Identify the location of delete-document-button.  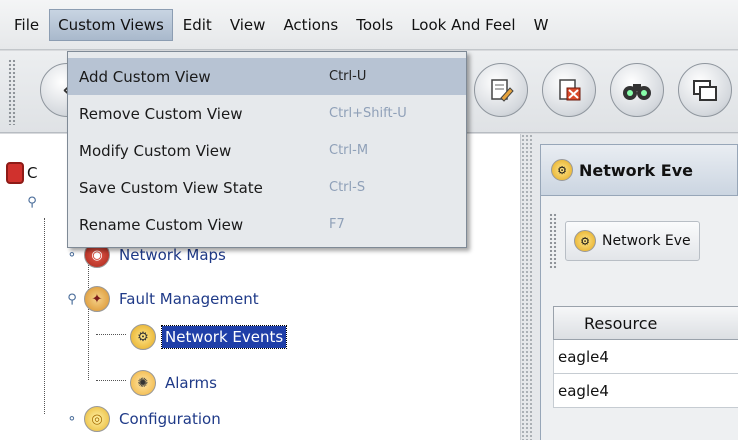
(569, 90).